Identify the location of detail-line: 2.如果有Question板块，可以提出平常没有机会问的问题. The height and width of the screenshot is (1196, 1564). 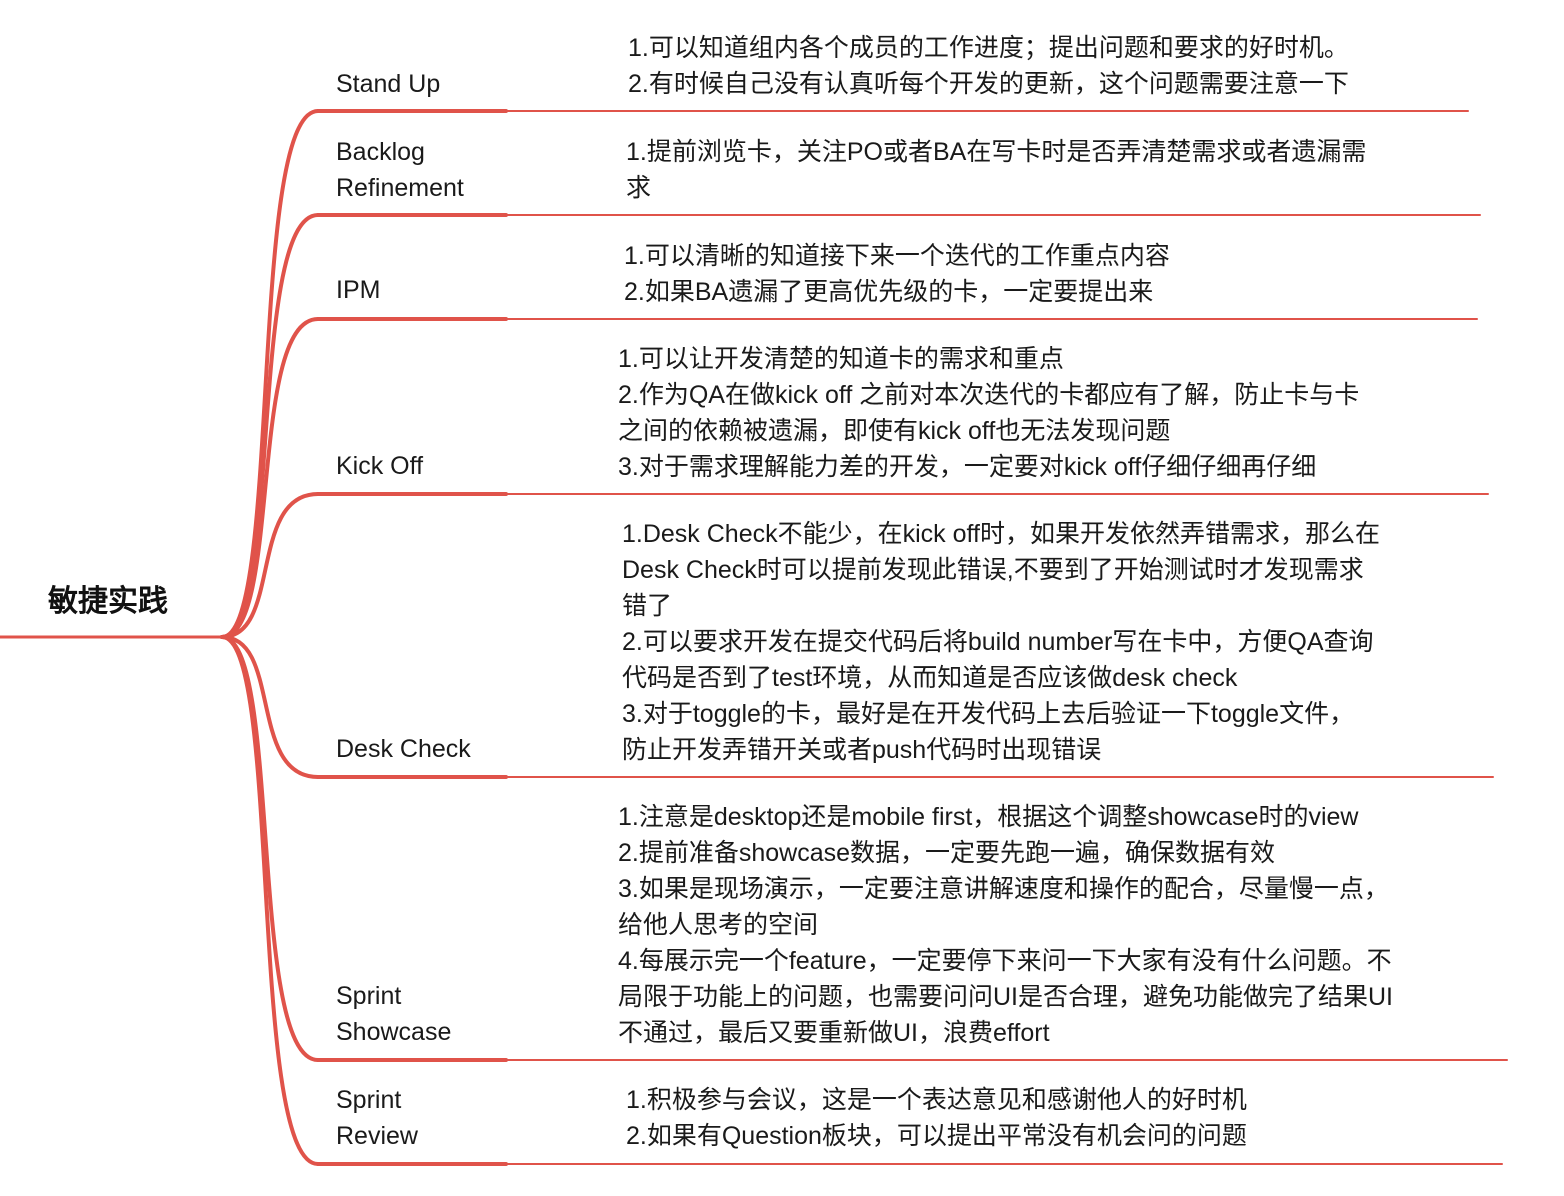
(936, 1136).